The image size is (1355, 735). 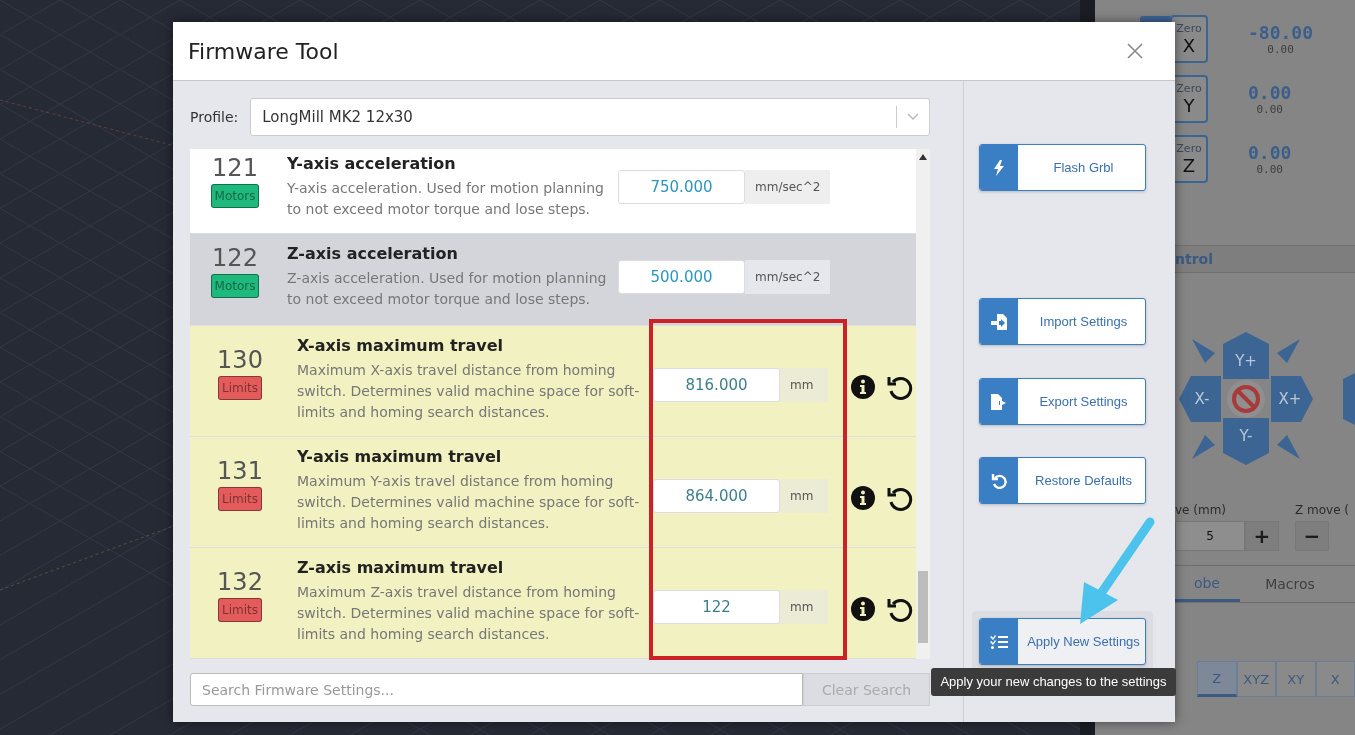 I want to click on scrollbar, so click(x=923, y=404).